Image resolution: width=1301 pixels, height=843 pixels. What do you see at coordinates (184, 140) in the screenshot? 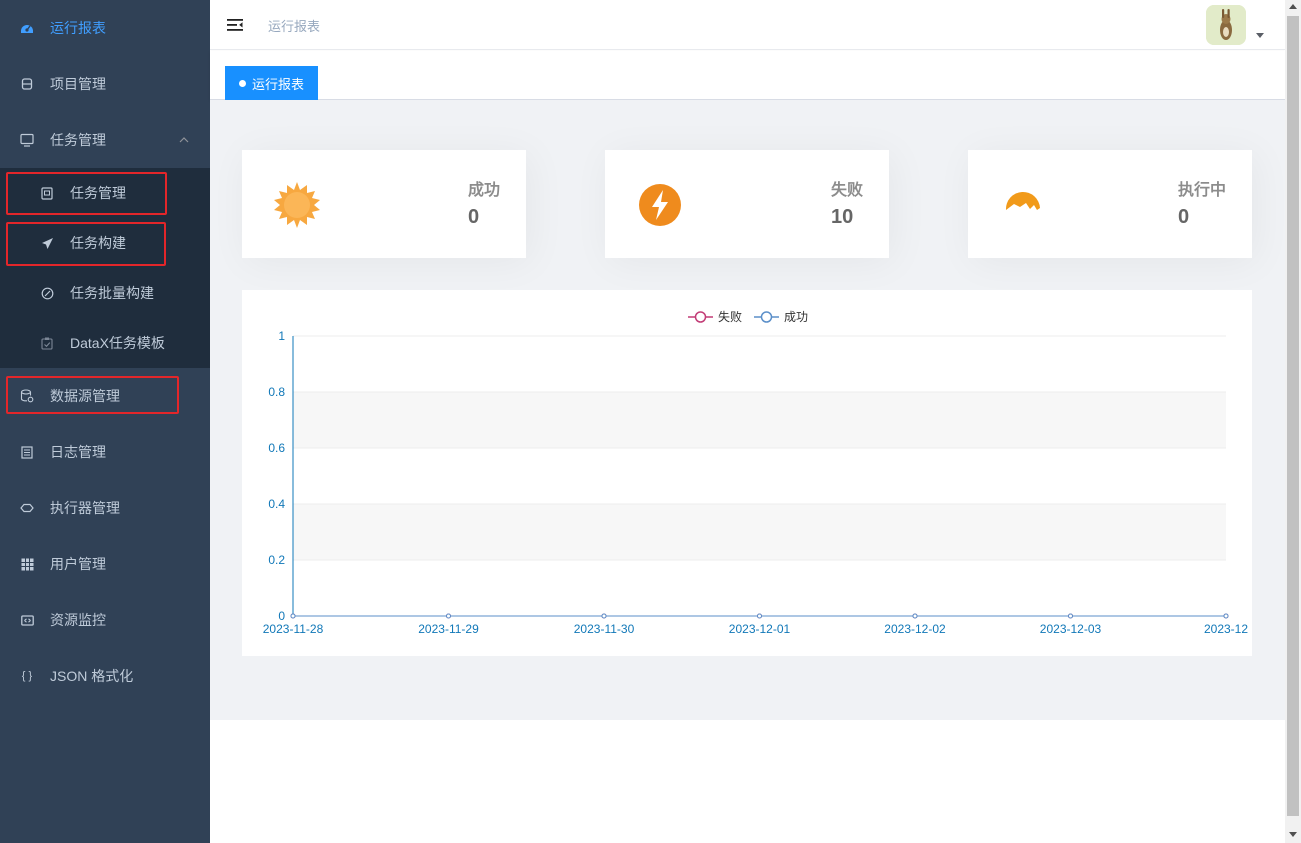
I see `chevron-up-icon` at bounding box center [184, 140].